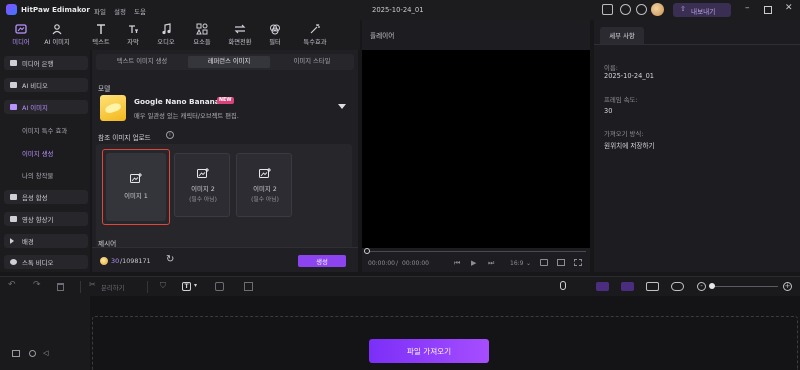 The width and height of the screenshot is (800, 370). I want to click on sidebar-item-background: 배경, so click(46, 241).